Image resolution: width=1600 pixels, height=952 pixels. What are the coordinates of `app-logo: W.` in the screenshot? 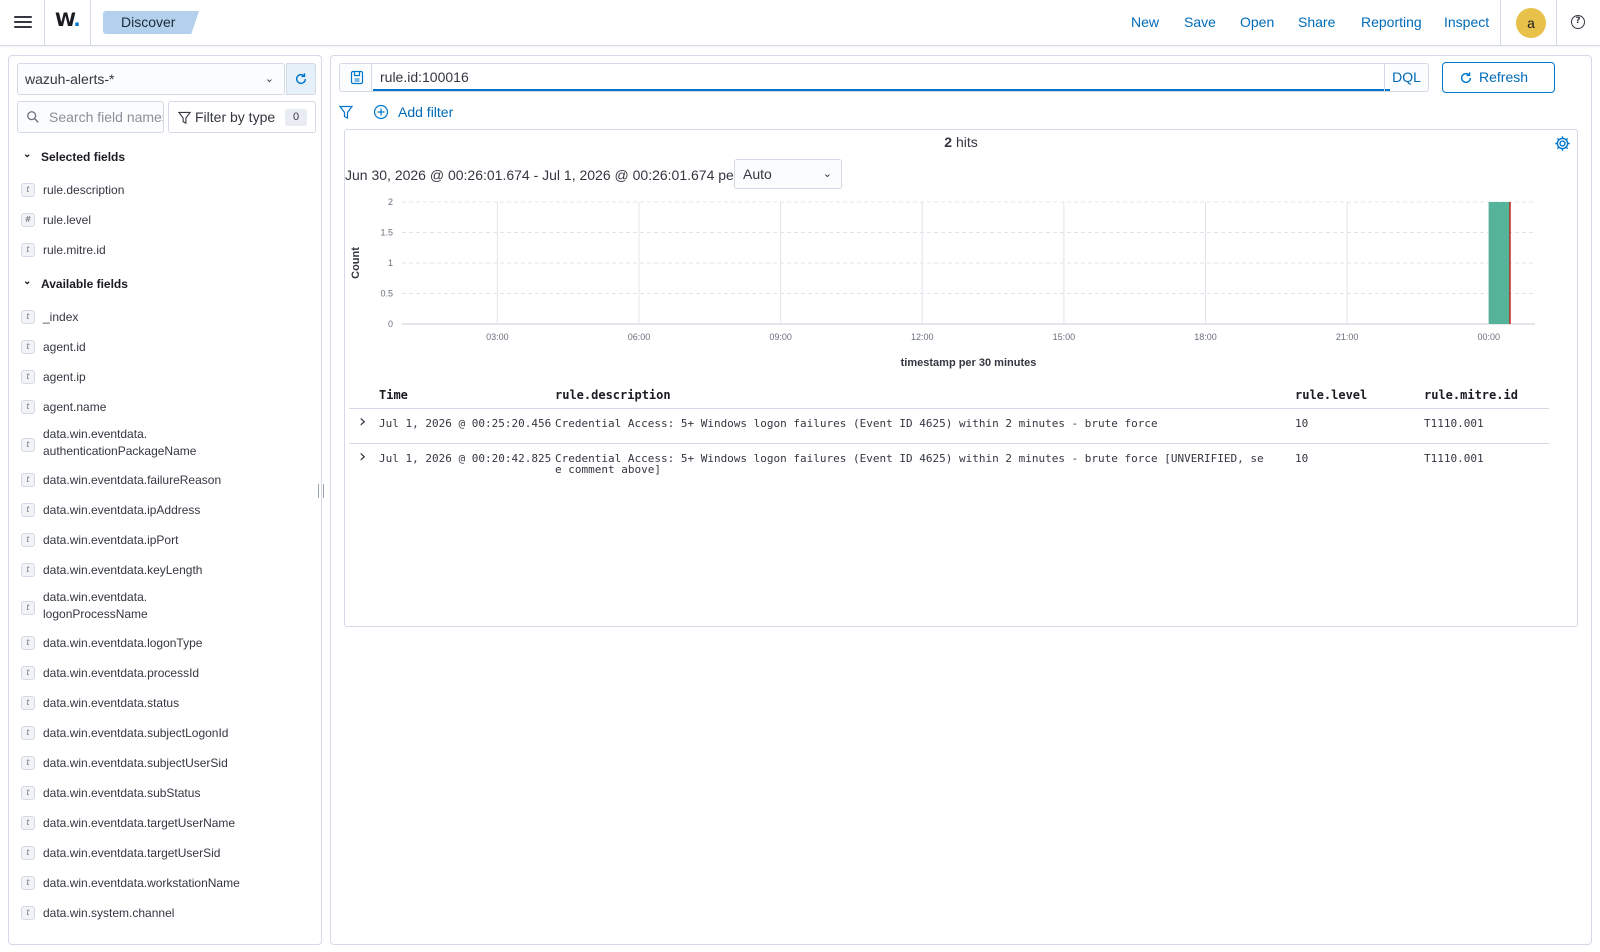 It's located at (68, 20).